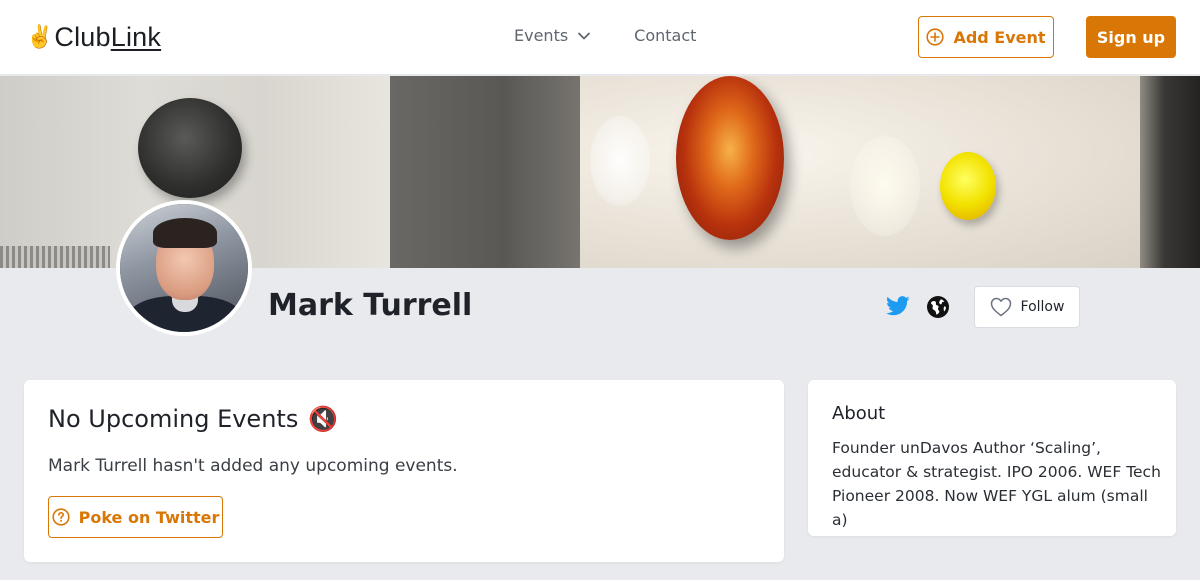  I want to click on cover-orange-disc, so click(730, 158).